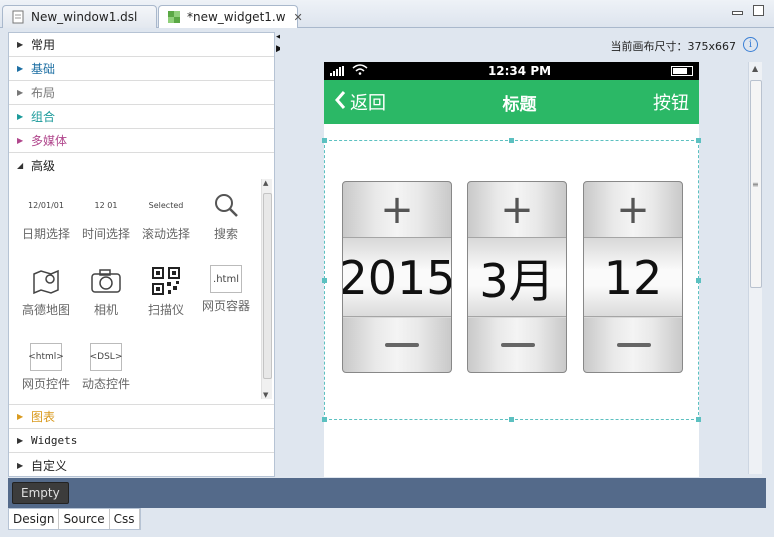  Describe the element at coordinates (141, 141) in the screenshot. I see `category-multimedia: ▶ 多媒体` at that location.